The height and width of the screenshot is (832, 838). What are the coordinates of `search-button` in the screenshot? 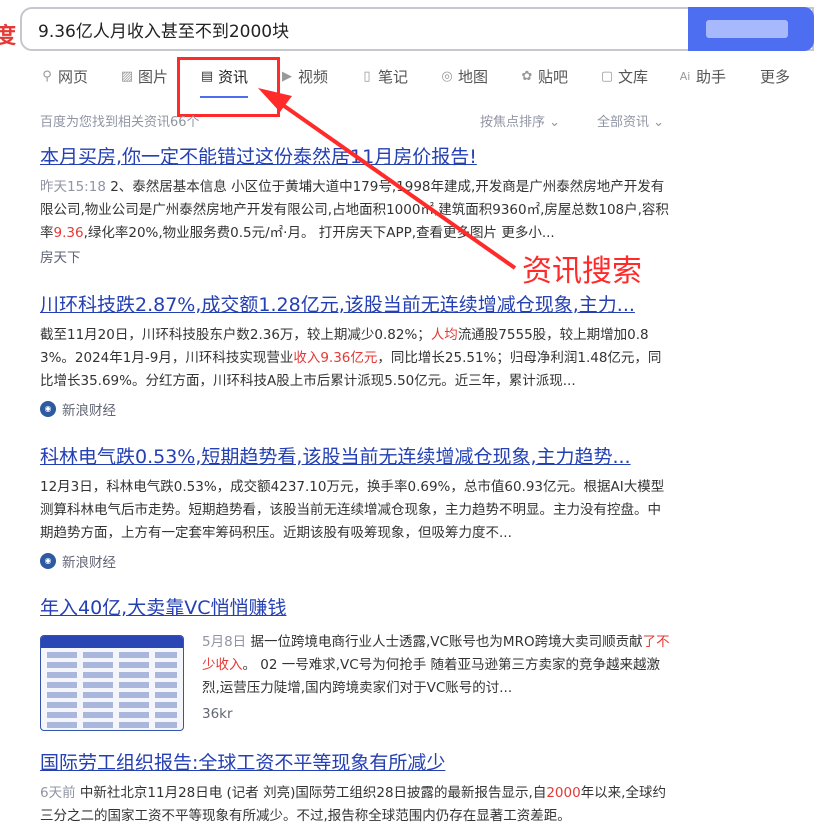 It's located at (751, 29).